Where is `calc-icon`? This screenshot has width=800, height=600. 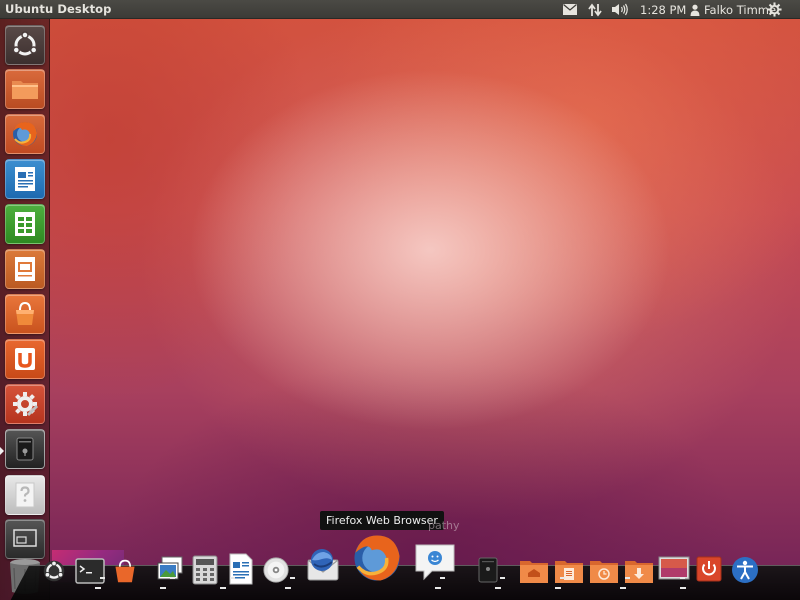
calc-icon is located at coordinates (25, 224).